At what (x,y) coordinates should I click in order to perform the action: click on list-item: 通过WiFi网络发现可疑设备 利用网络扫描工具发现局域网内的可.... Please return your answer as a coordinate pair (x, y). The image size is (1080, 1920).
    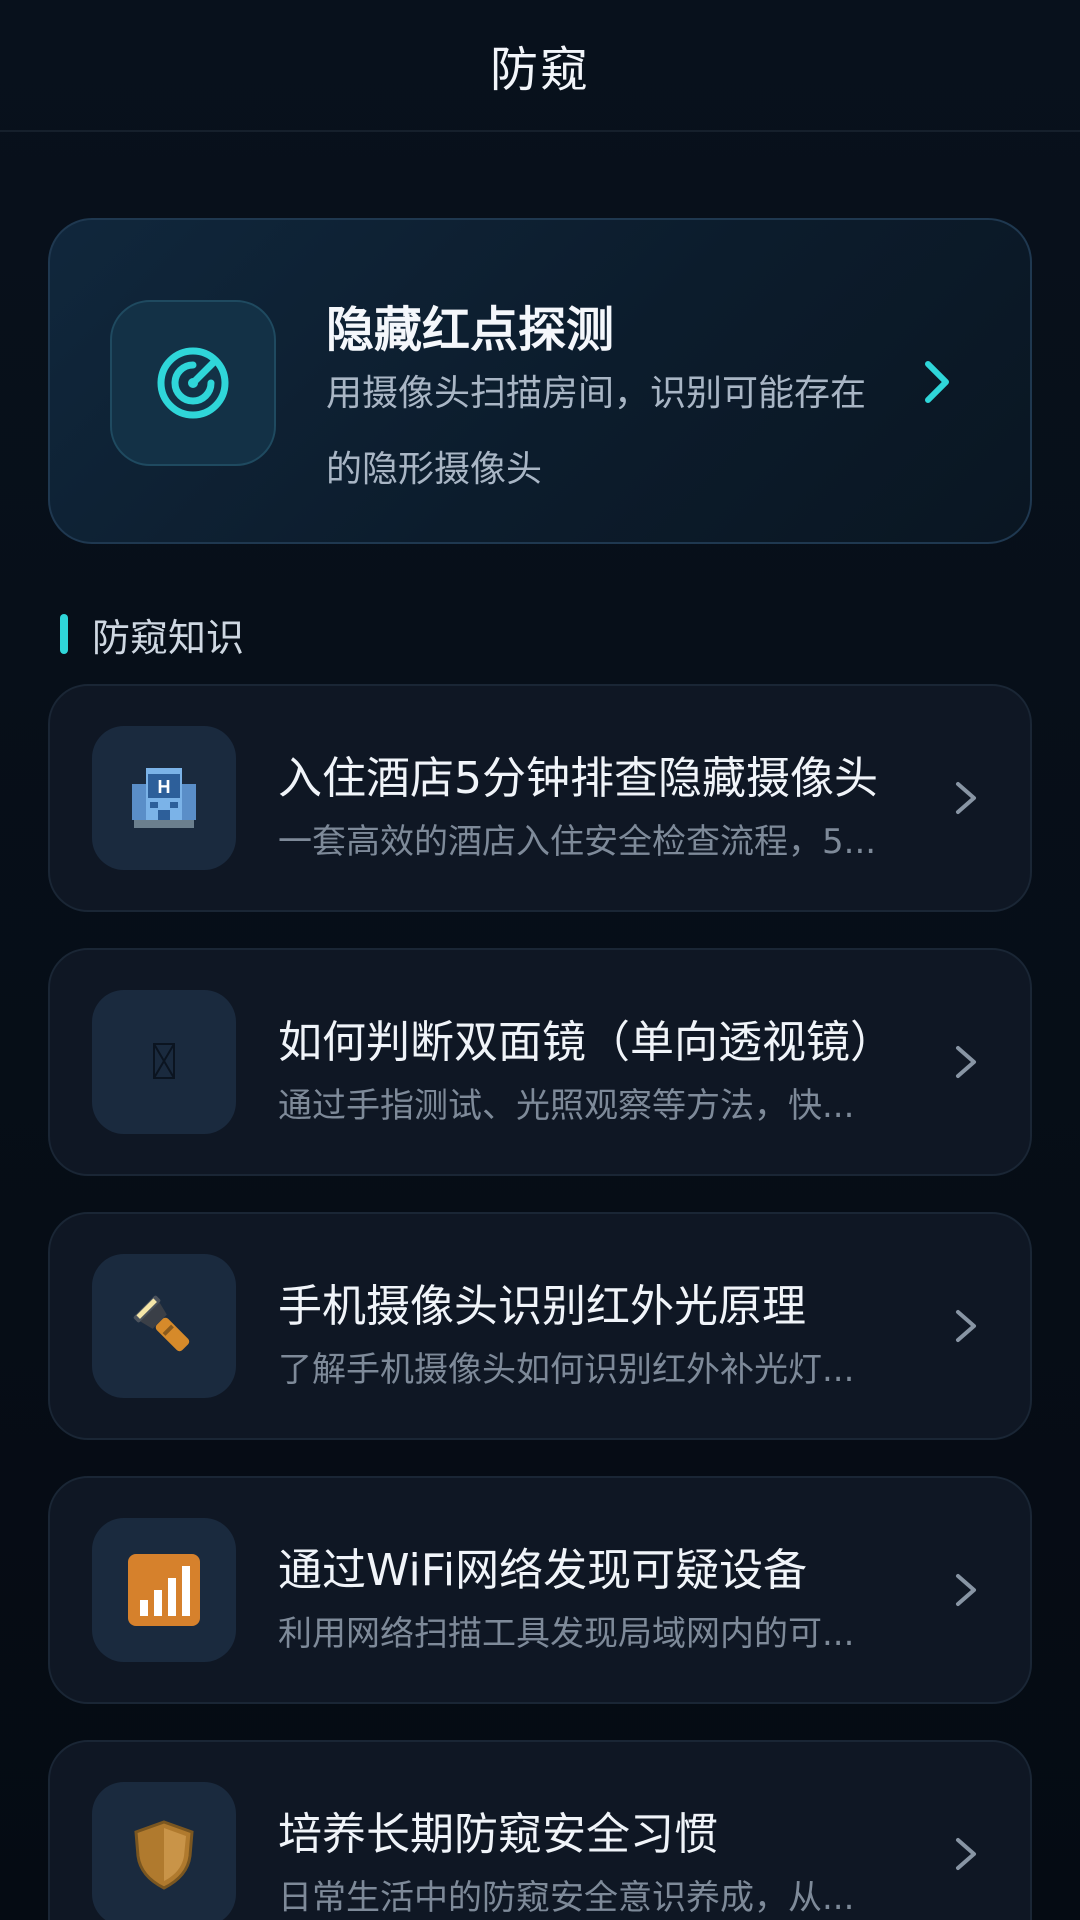
    Looking at the image, I should click on (540, 1590).